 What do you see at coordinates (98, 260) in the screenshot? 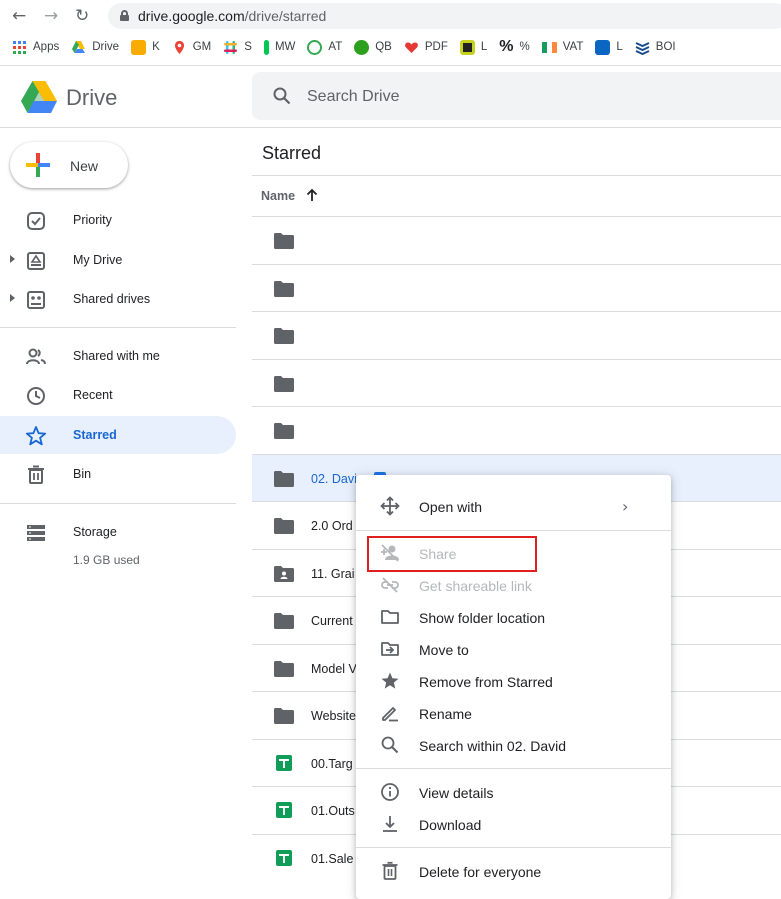
I see `sidebar-item-label: My Drive` at bounding box center [98, 260].